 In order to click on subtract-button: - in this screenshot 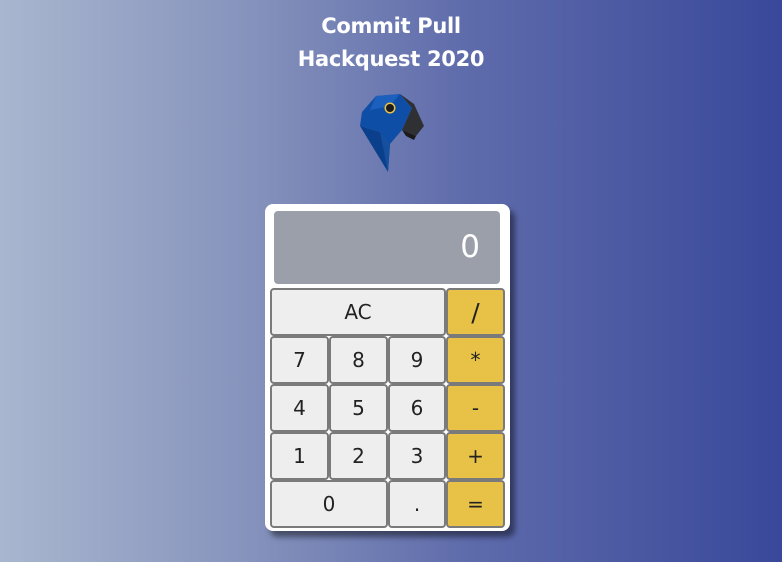, I will do `click(475, 408)`.